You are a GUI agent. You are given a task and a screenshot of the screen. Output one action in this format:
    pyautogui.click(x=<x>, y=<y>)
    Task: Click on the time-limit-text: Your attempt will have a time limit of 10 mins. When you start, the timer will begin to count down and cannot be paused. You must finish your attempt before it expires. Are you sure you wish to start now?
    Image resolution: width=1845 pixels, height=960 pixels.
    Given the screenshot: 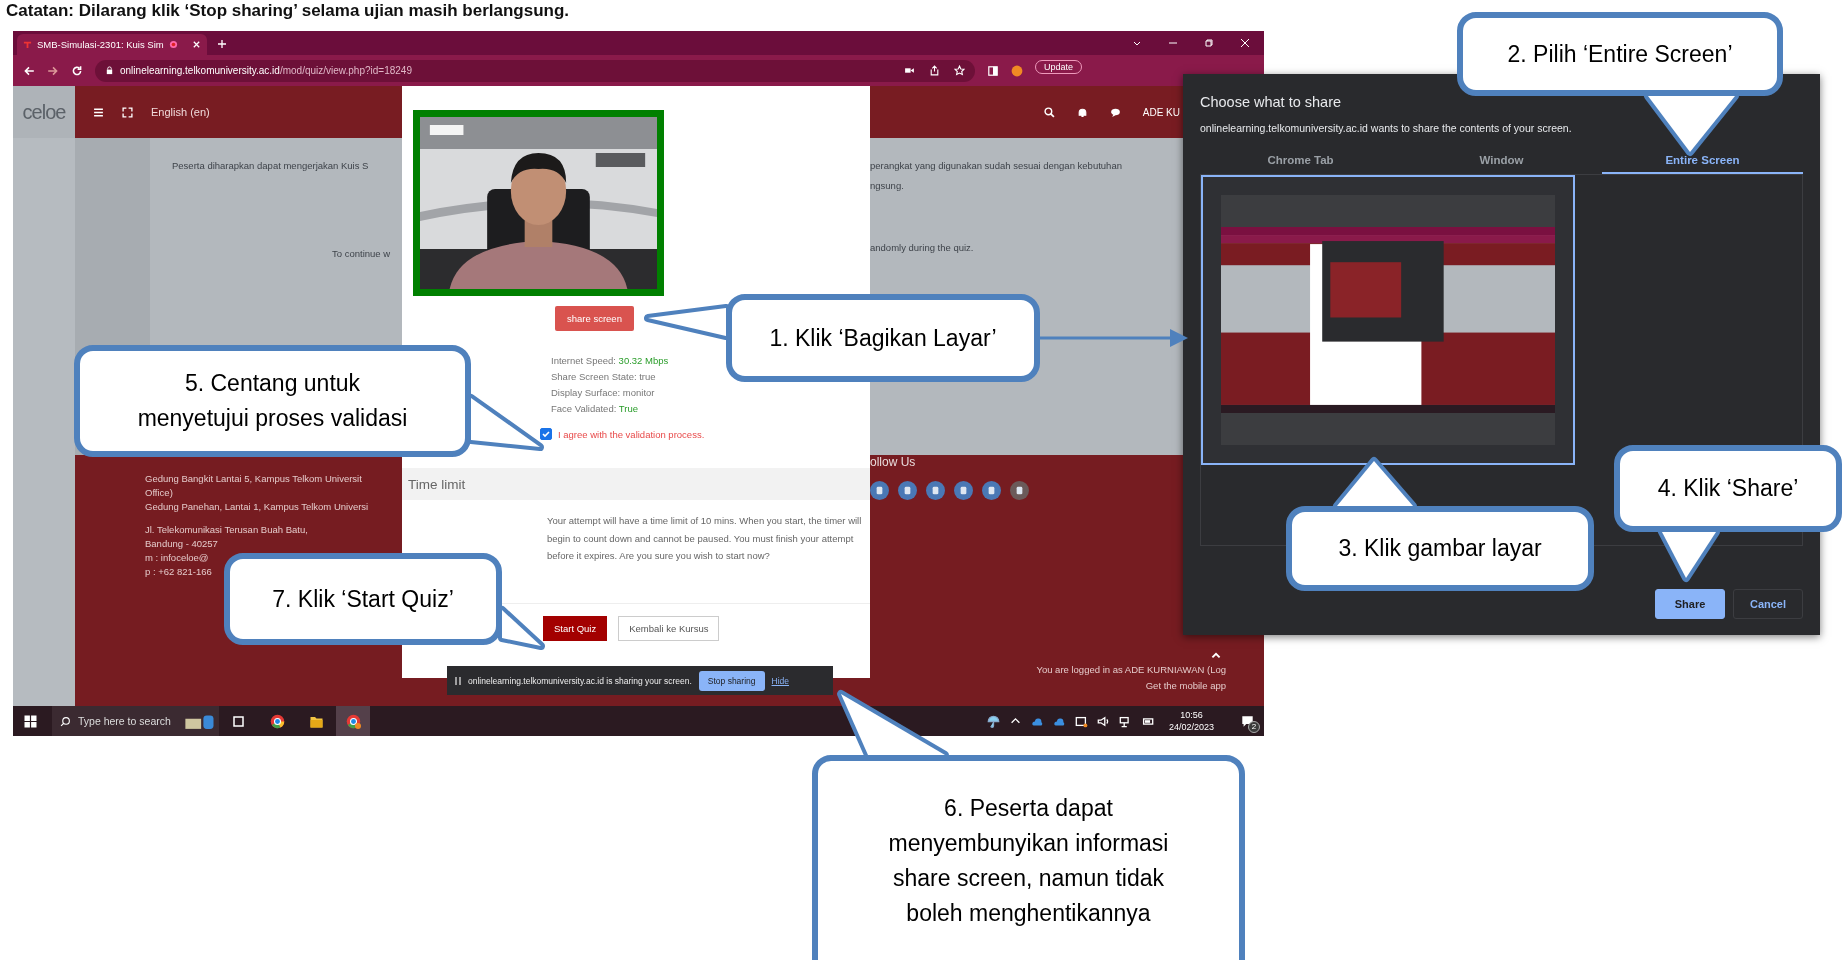 What is the action you would take?
    pyautogui.click(x=704, y=538)
    